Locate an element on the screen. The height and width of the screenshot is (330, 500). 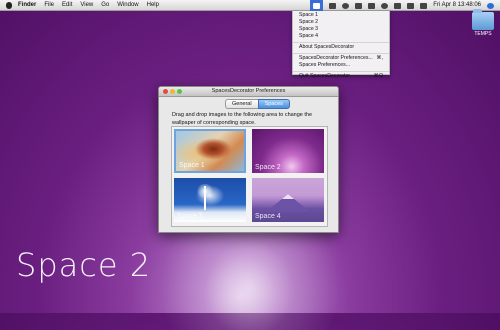
current-space-label: Space 2 is located at coordinates (84, 265).